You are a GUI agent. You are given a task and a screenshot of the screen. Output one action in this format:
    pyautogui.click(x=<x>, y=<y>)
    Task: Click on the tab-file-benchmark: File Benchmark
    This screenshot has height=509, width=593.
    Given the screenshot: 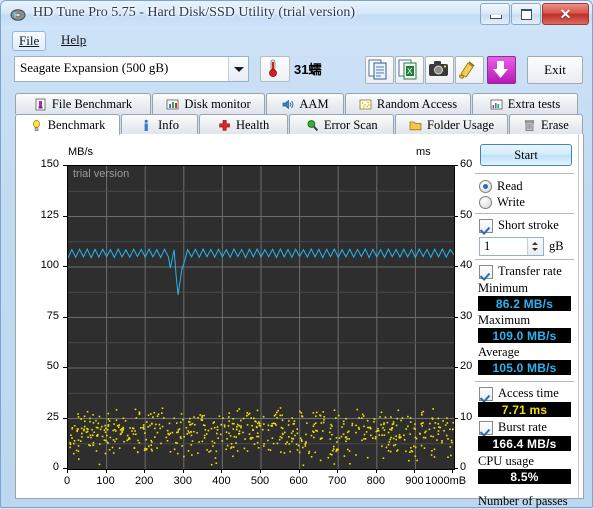 What is the action you would take?
    pyautogui.click(x=83, y=103)
    